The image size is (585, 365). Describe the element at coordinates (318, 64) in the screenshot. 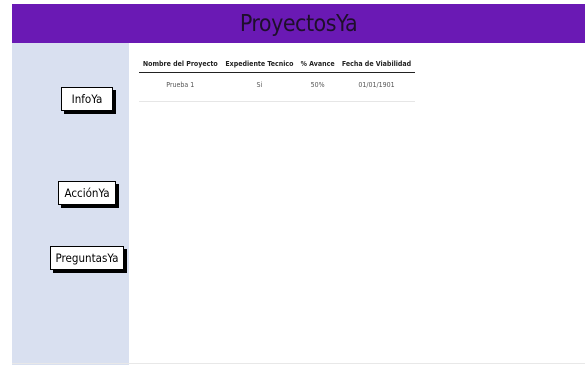

I see `column-header-progress: % Avance` at that location.